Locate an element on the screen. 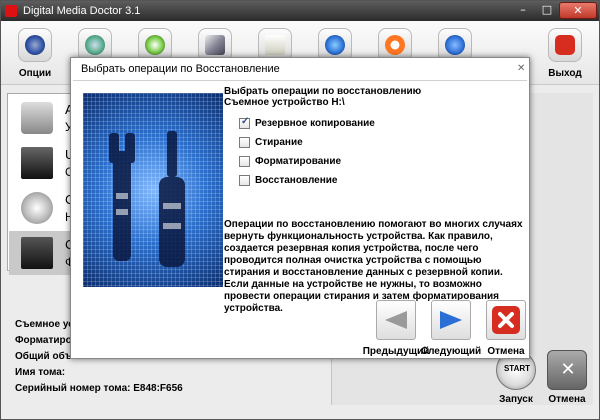  minimize-icon: – is located at coordinates (523, 9).